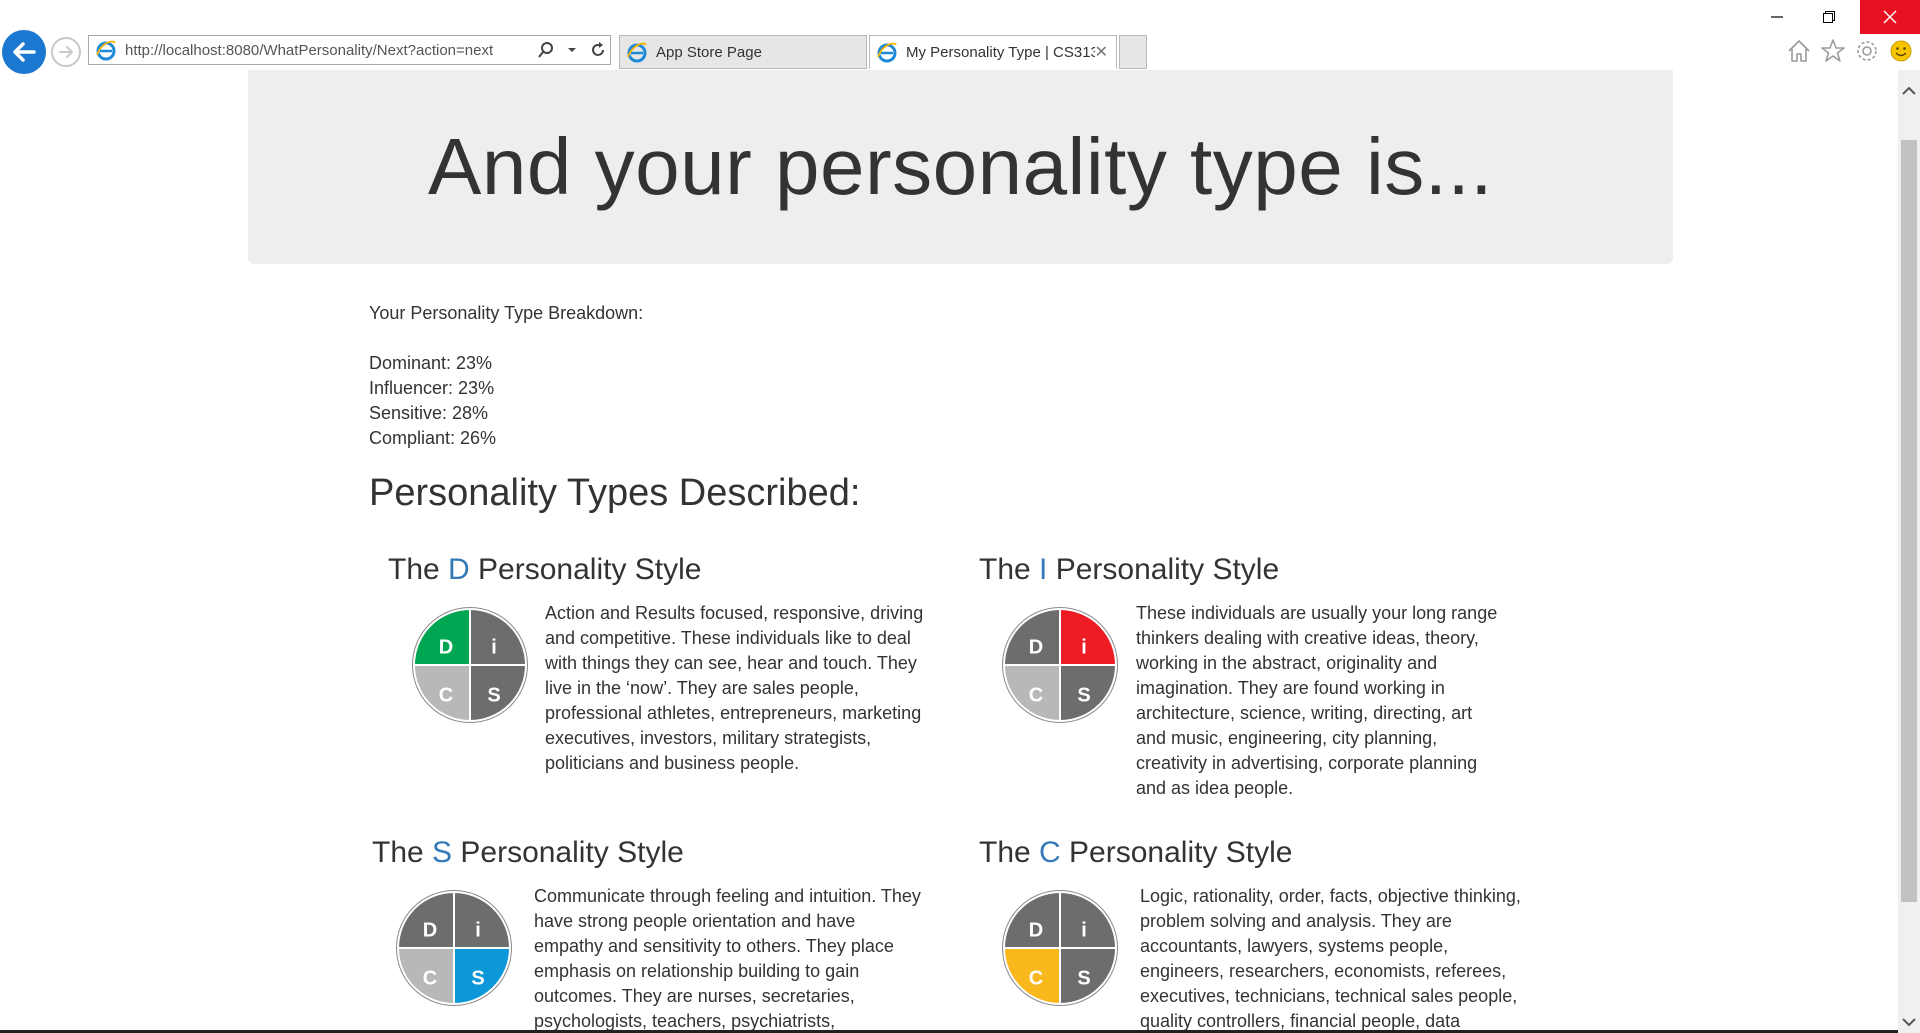 This screenshot has width=1920, height=1033. I want to click on disc-wheel-s-icon: Di C S, so click(454, 948).